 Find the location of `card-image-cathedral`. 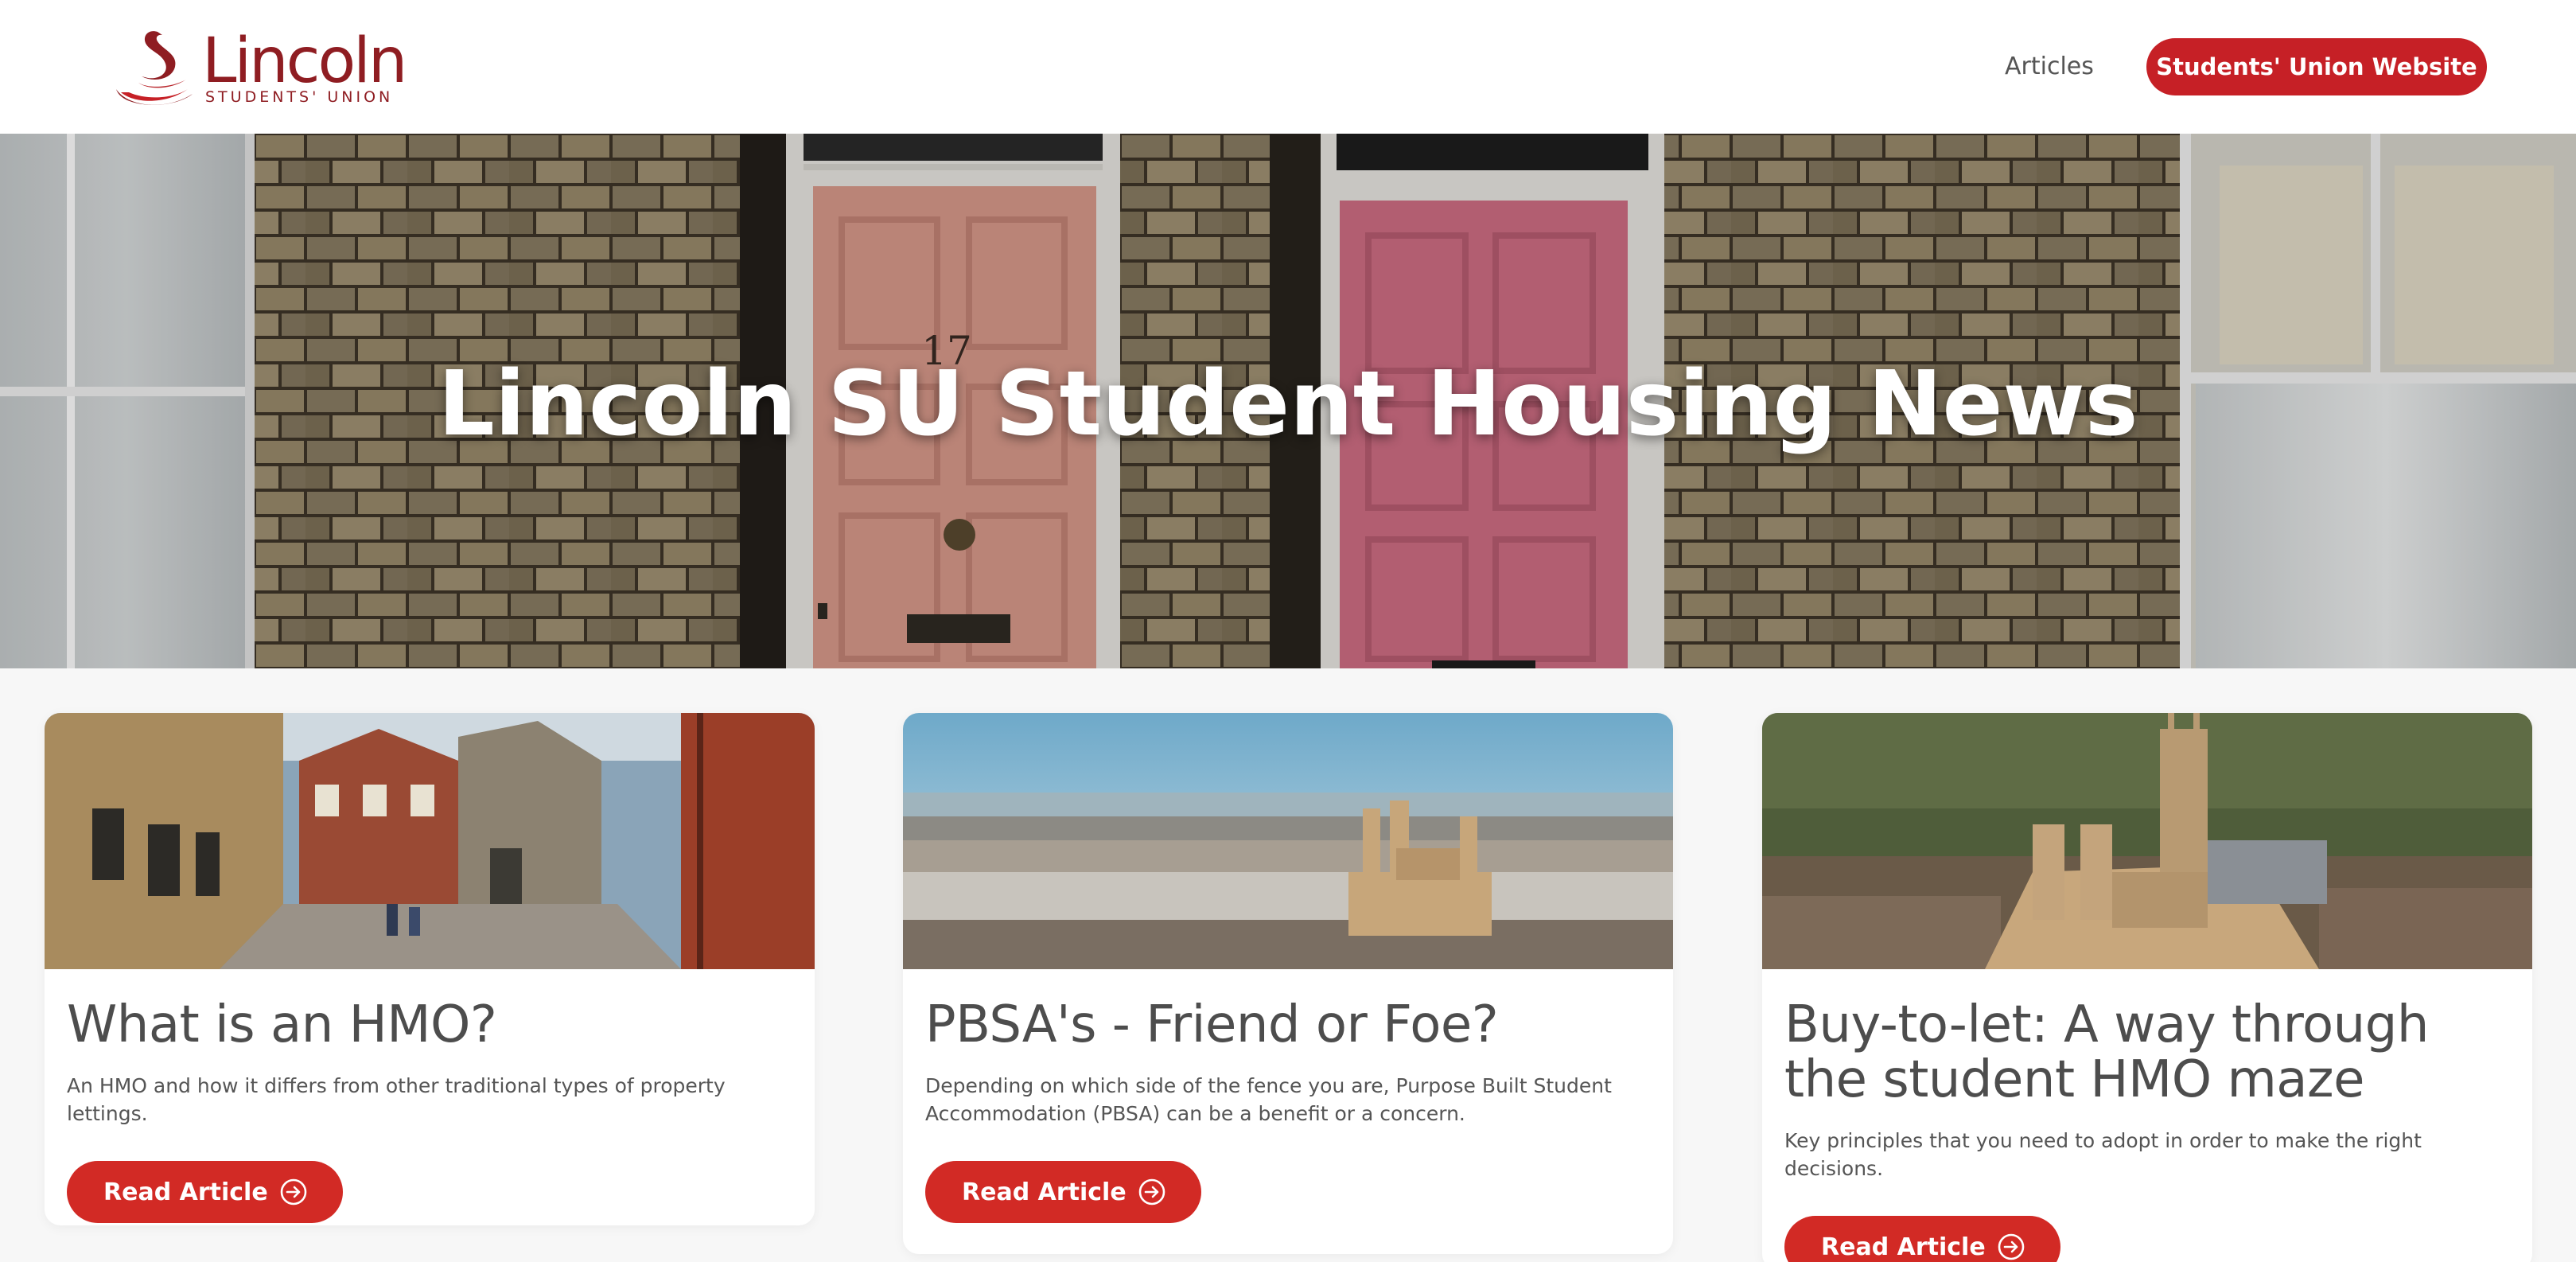

card-image-cathedral is located at coordinates (2147, 841).